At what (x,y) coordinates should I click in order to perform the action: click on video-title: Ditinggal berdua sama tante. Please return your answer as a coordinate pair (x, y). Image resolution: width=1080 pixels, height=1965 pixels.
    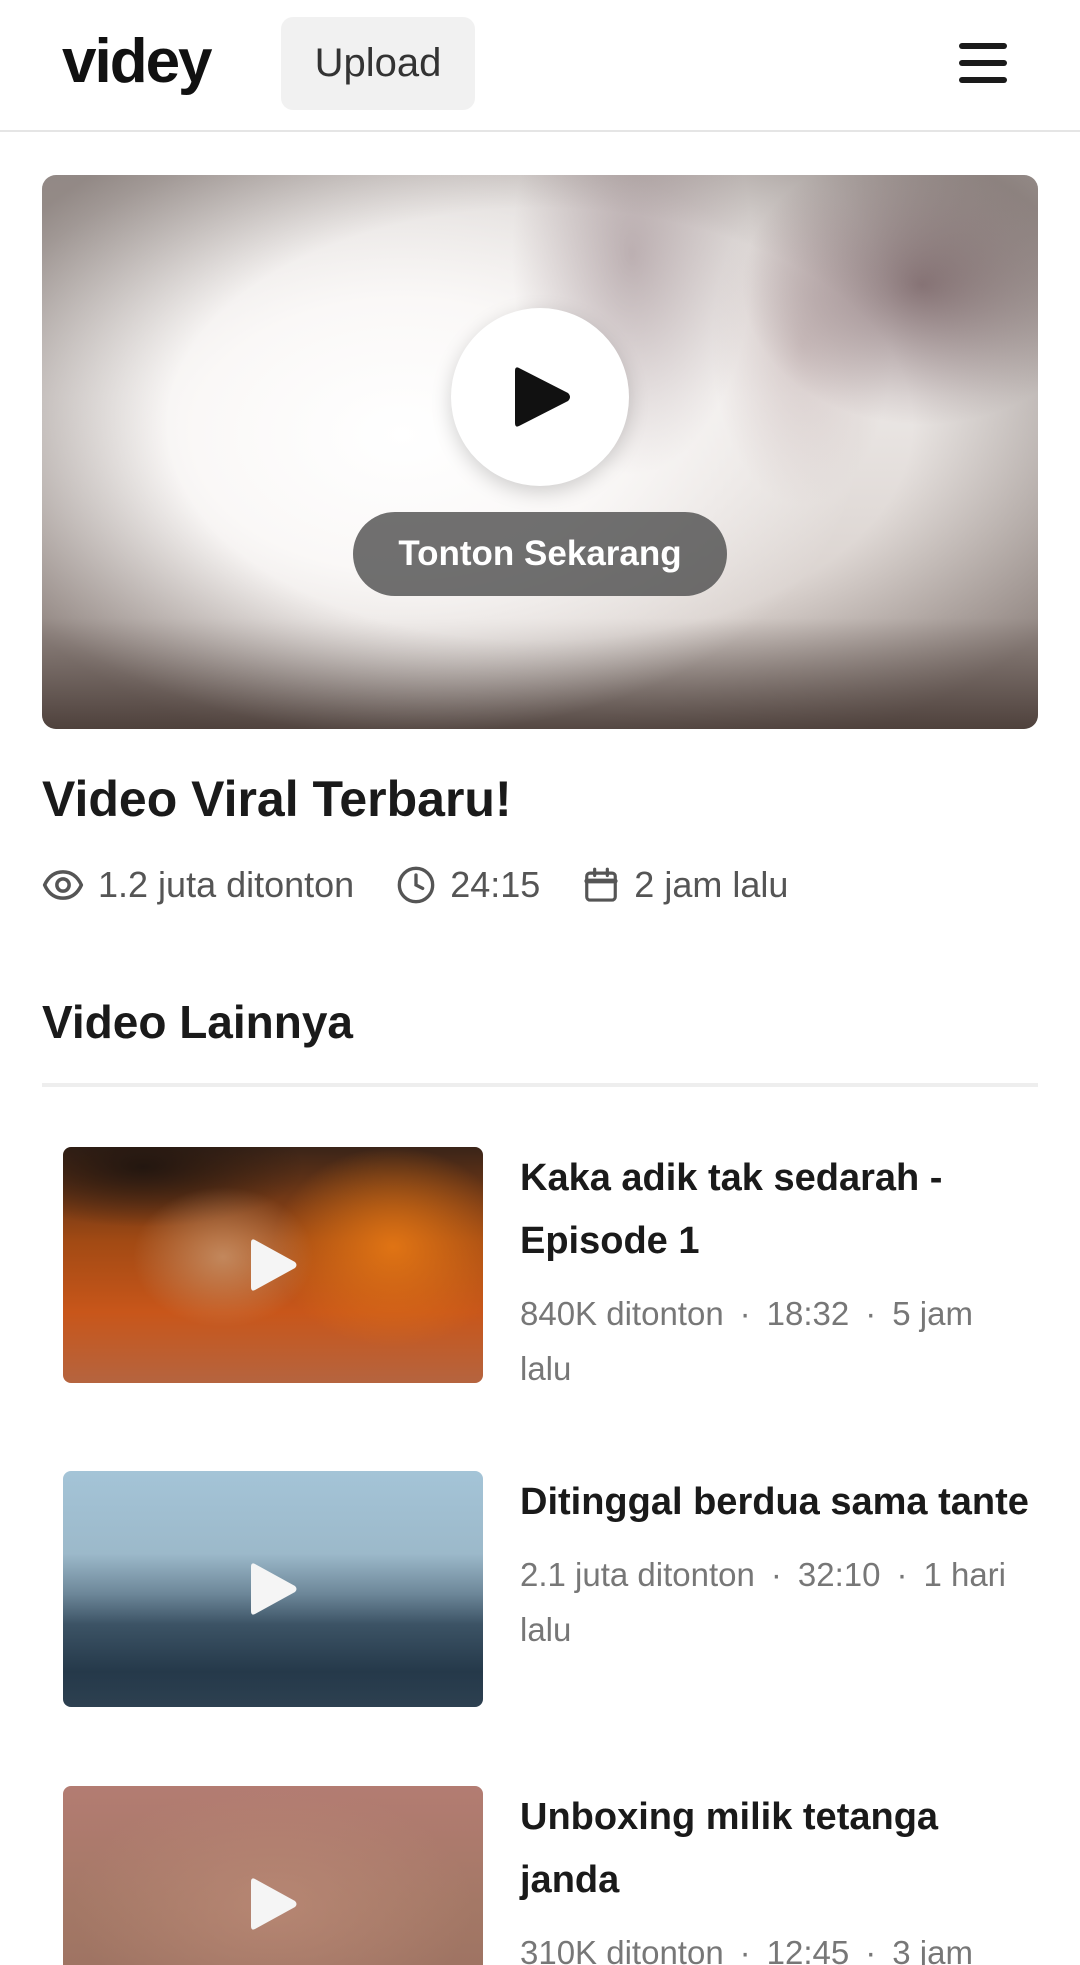
    Looking at the image, I should click on (775, 1502).